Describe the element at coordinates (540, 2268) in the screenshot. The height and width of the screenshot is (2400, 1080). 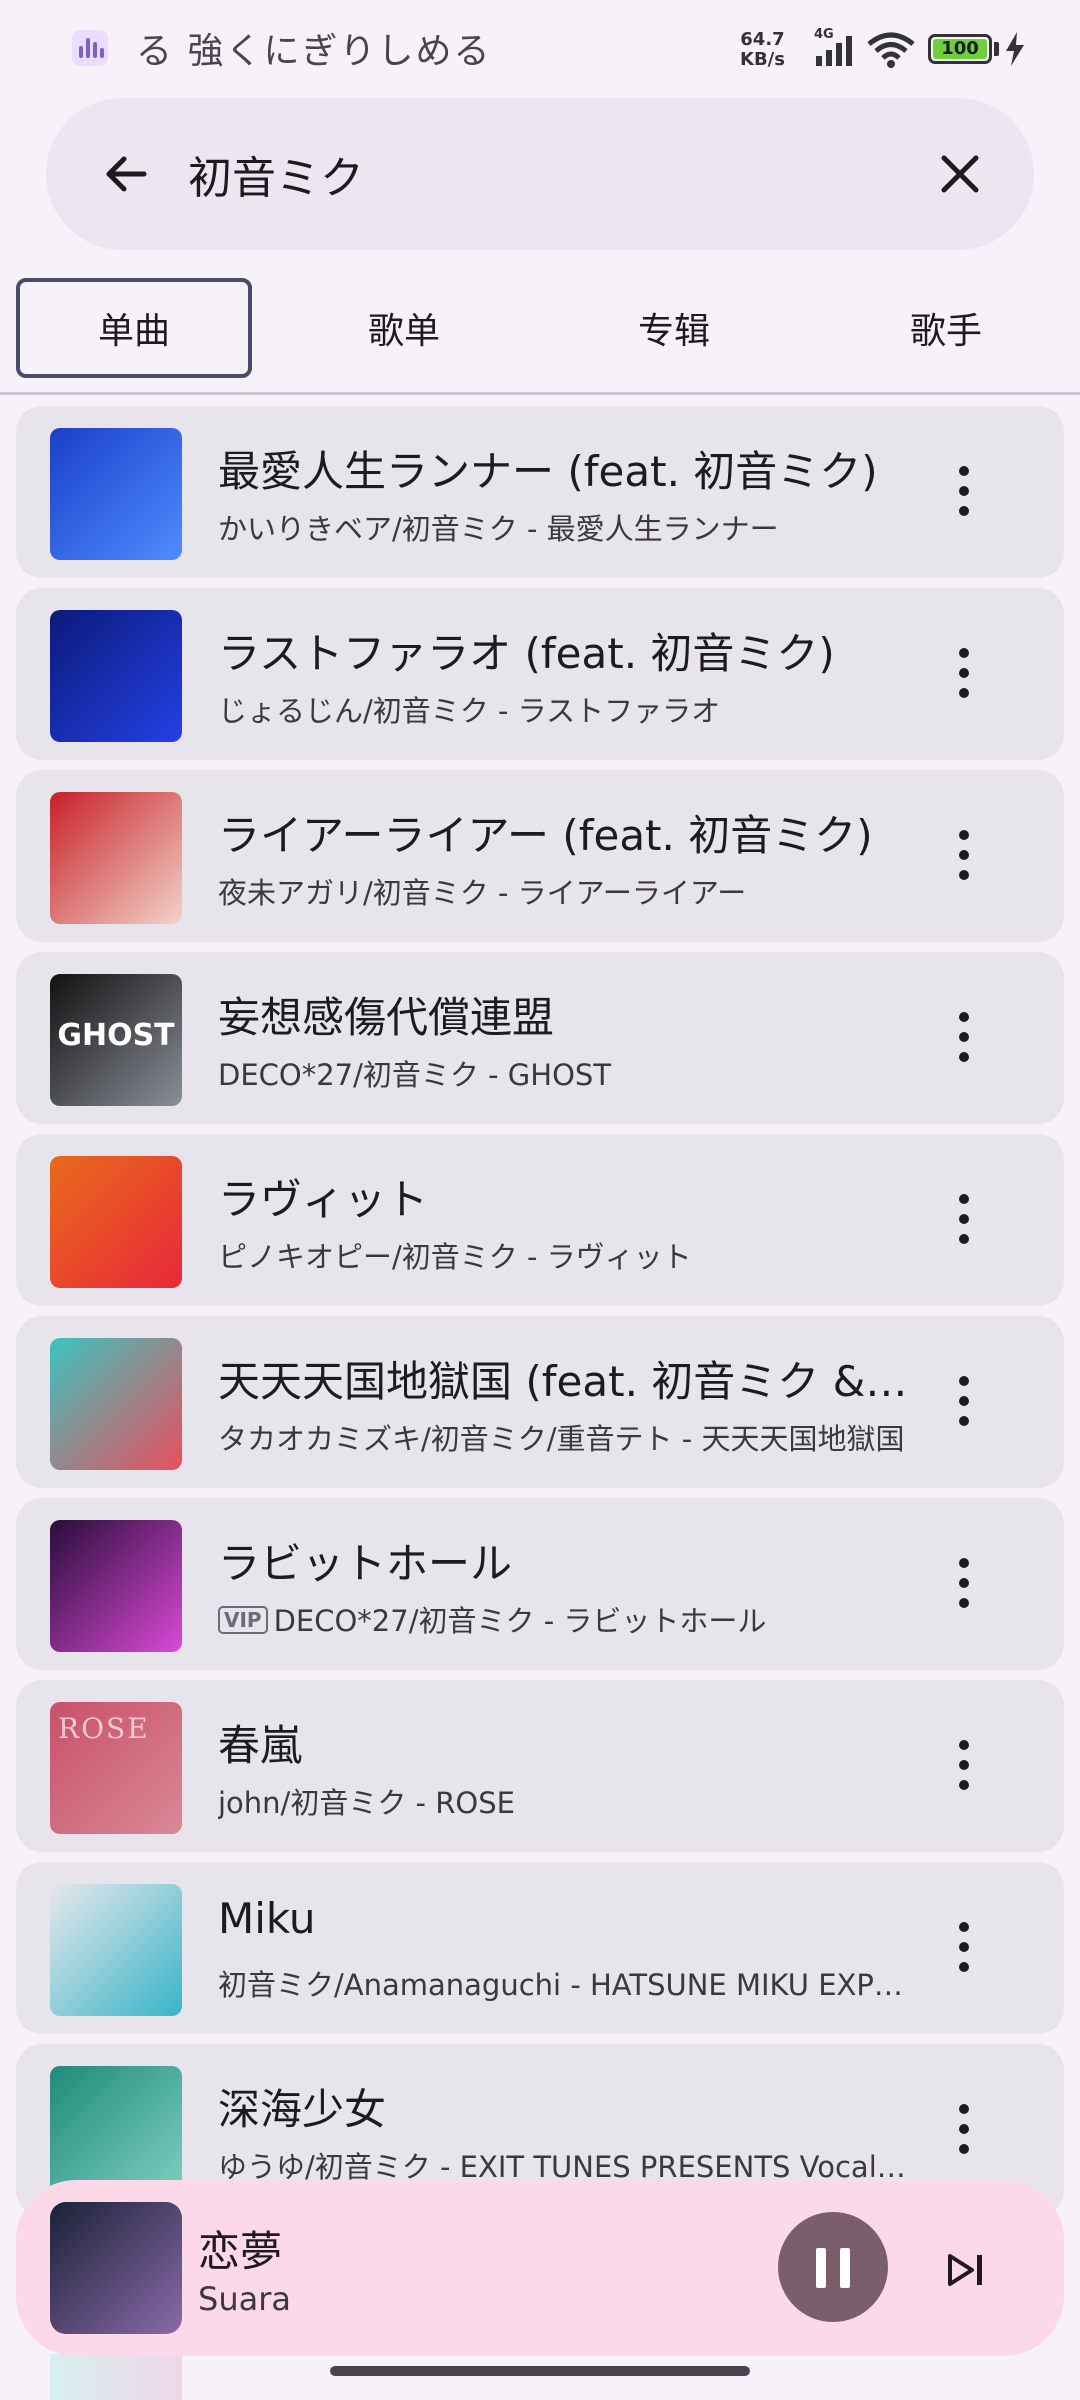
I see `mini-player: 恋夢 Suara` at that location.